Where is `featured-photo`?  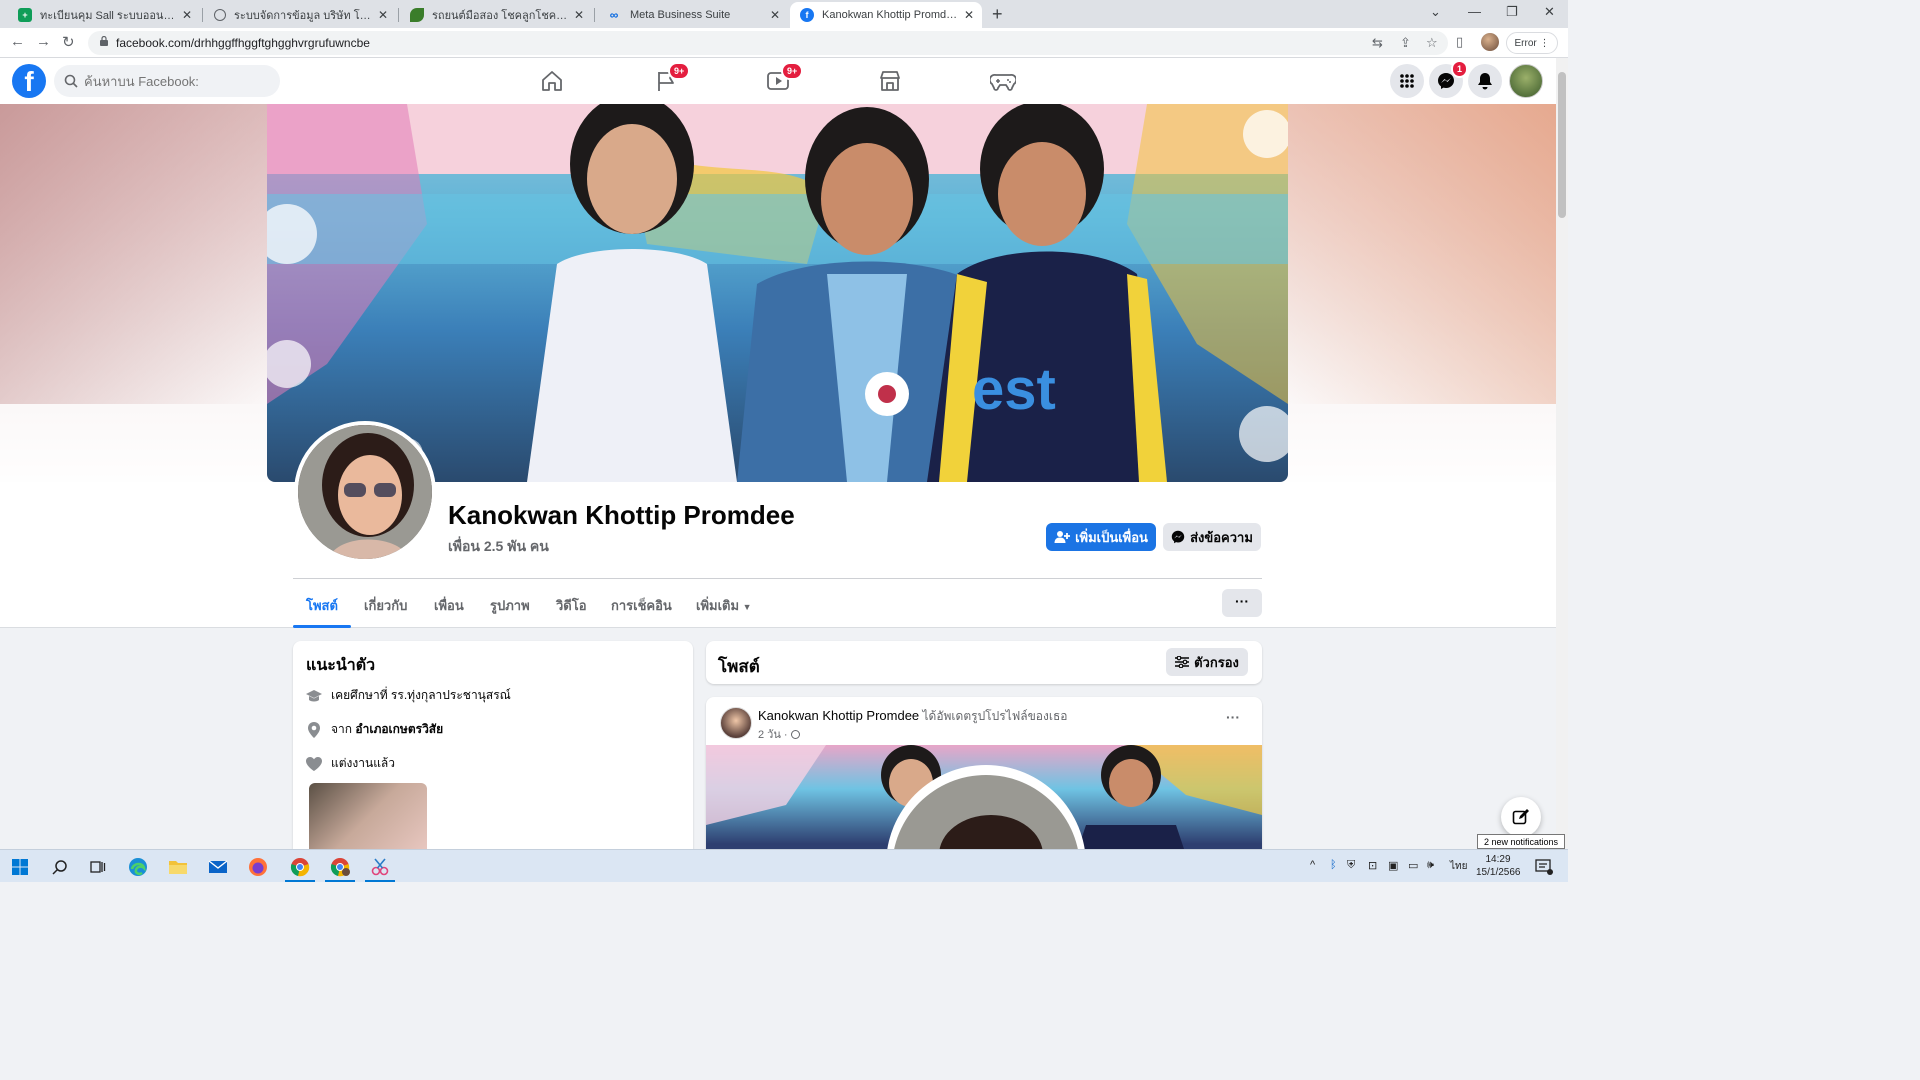 featured-photo is located at coordinates (368, 817).